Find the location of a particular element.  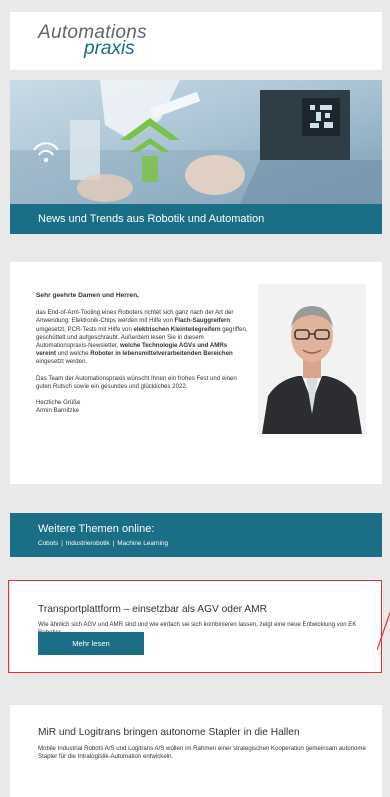

link-flach-sauggreifer: Flach-Sauggreifern is located at coordinates (203, 320).